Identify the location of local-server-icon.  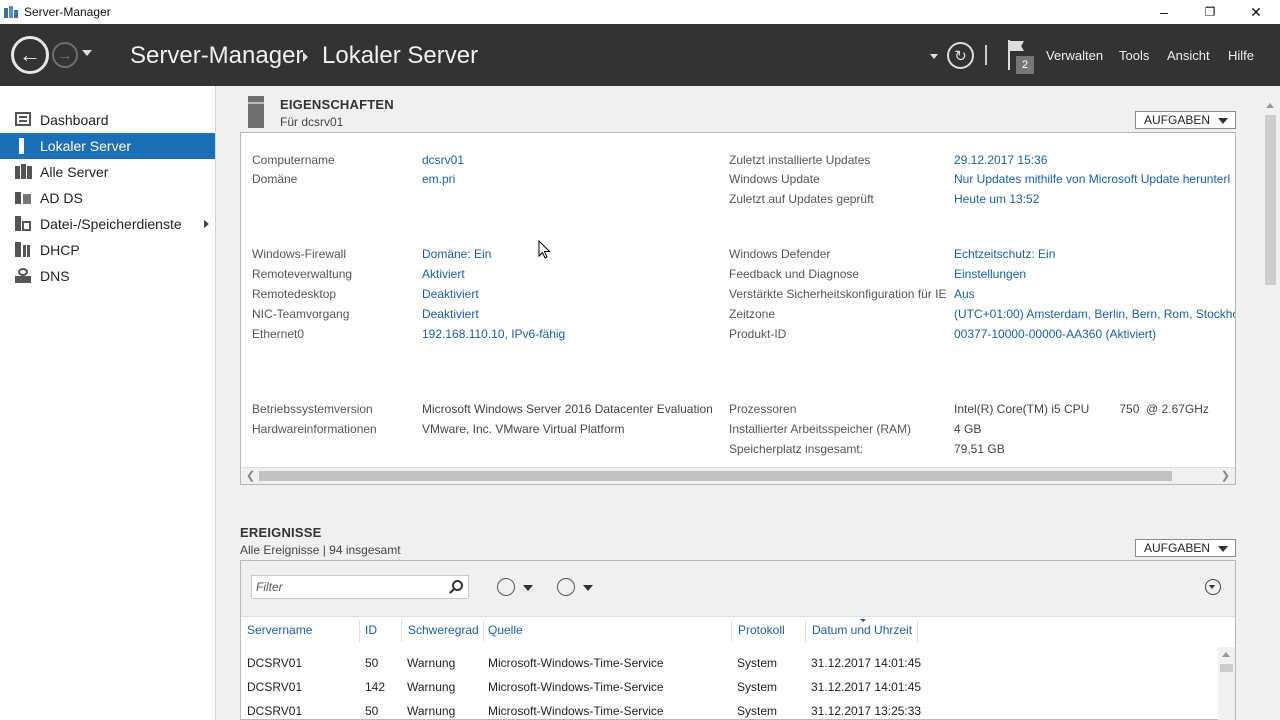
(24, 146).